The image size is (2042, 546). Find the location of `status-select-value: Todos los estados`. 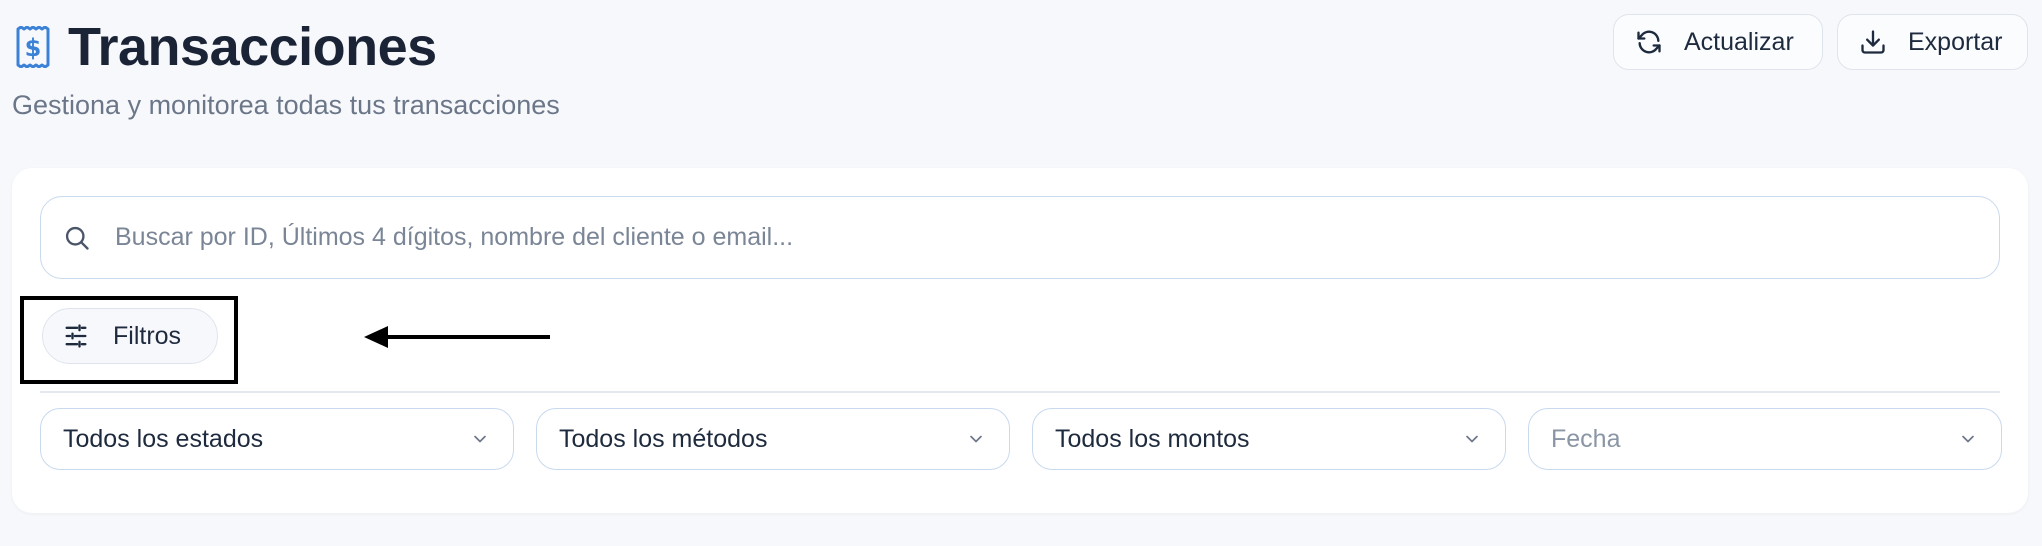

status-select-value: Todos los estados is located at coordinates (163, 438).